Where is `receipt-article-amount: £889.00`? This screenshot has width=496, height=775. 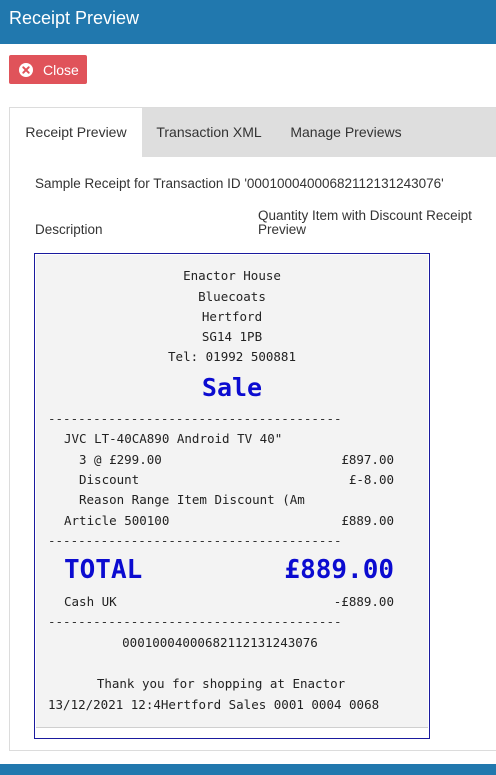
receipt-article-amount: £889.00 is located at coordinates (367, 520).